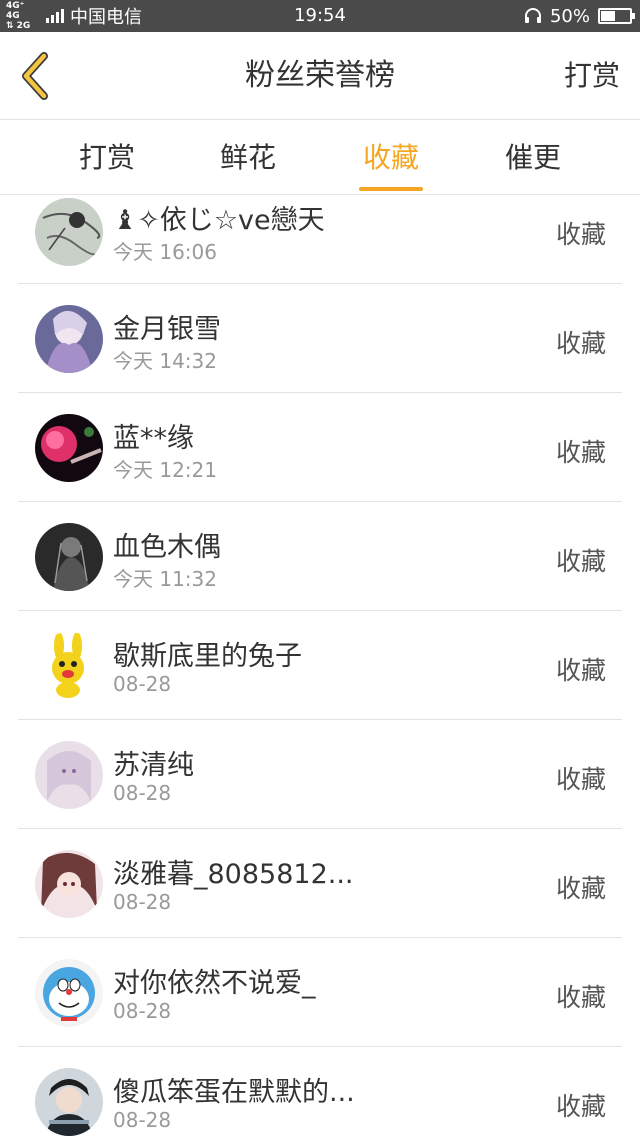  What do you see at coordinates (592, 76) in the screenshot?
I see `reward-button: 打赏` at bounding box center [592, 76].